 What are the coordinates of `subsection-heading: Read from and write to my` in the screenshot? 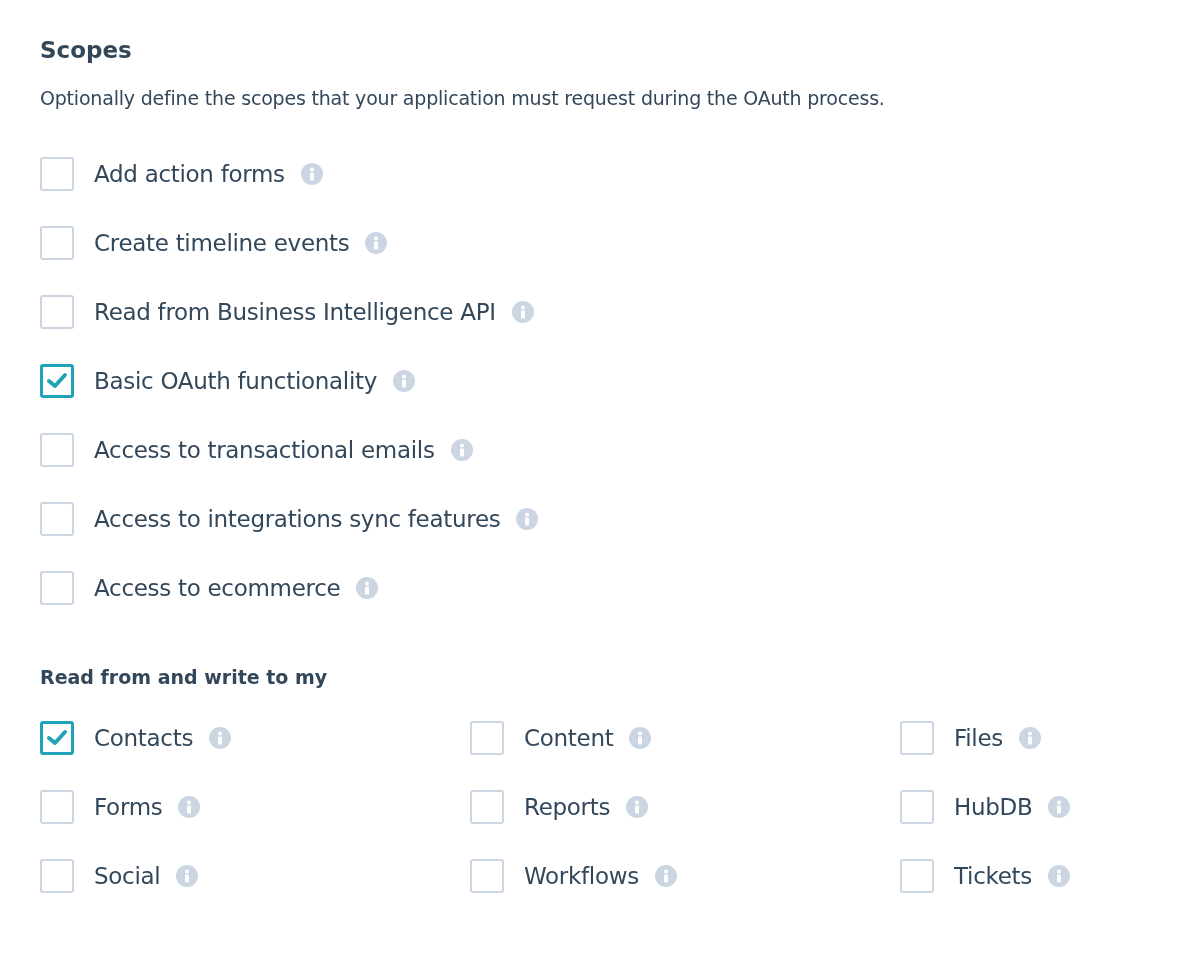 It's located at (184, 677).